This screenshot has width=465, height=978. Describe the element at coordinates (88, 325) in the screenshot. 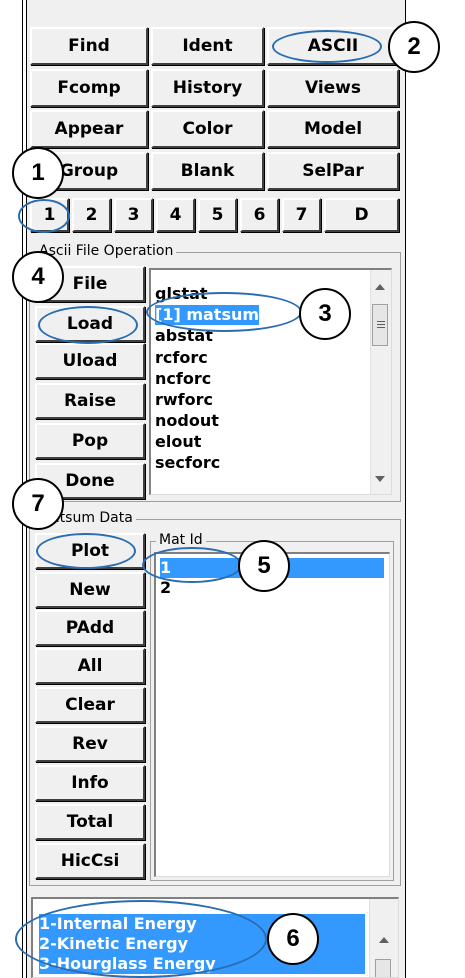

I see `load-highlight-oval` at that location.